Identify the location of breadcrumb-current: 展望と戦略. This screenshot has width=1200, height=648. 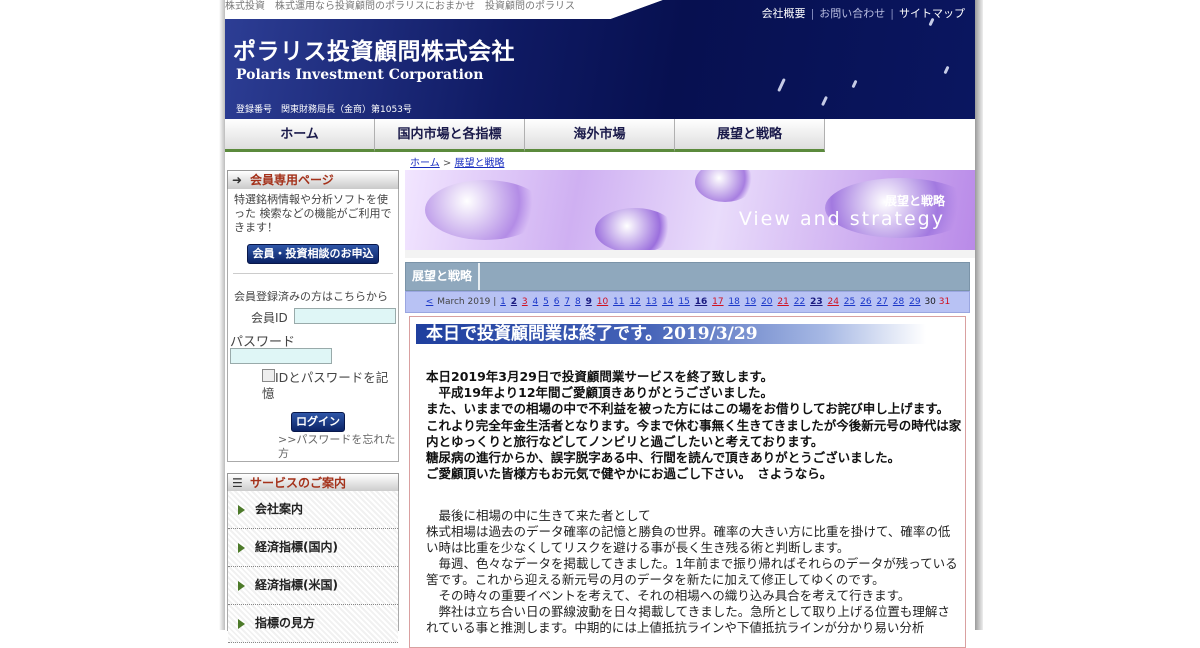
(479, 163).